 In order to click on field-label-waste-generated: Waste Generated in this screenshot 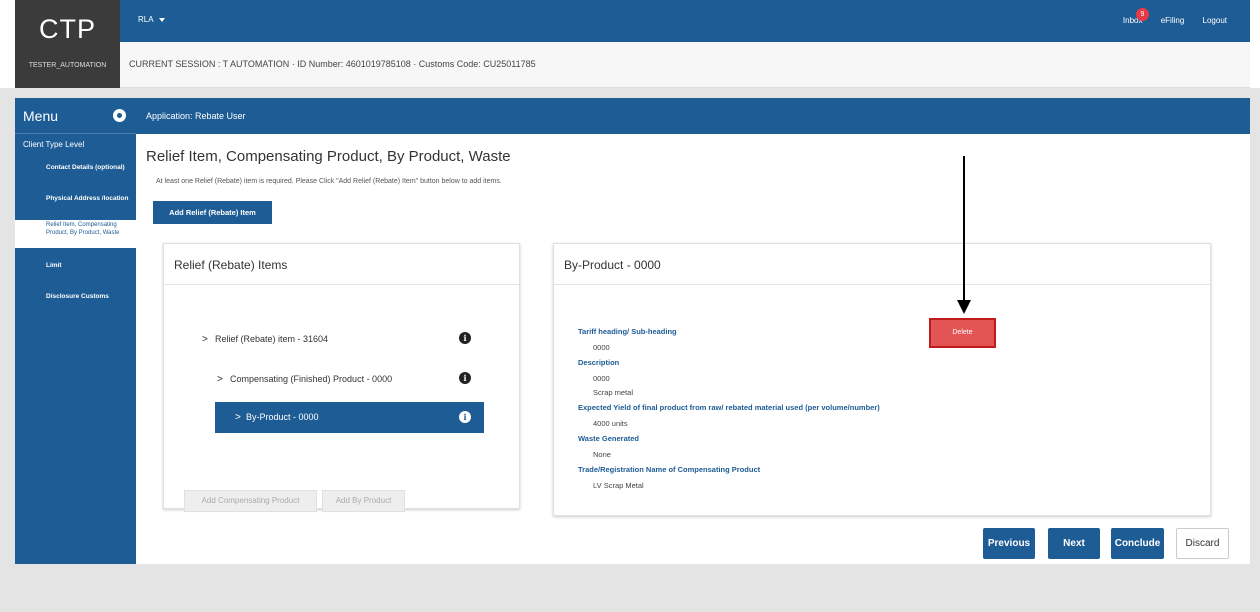, I will do `click(608, 438)`.